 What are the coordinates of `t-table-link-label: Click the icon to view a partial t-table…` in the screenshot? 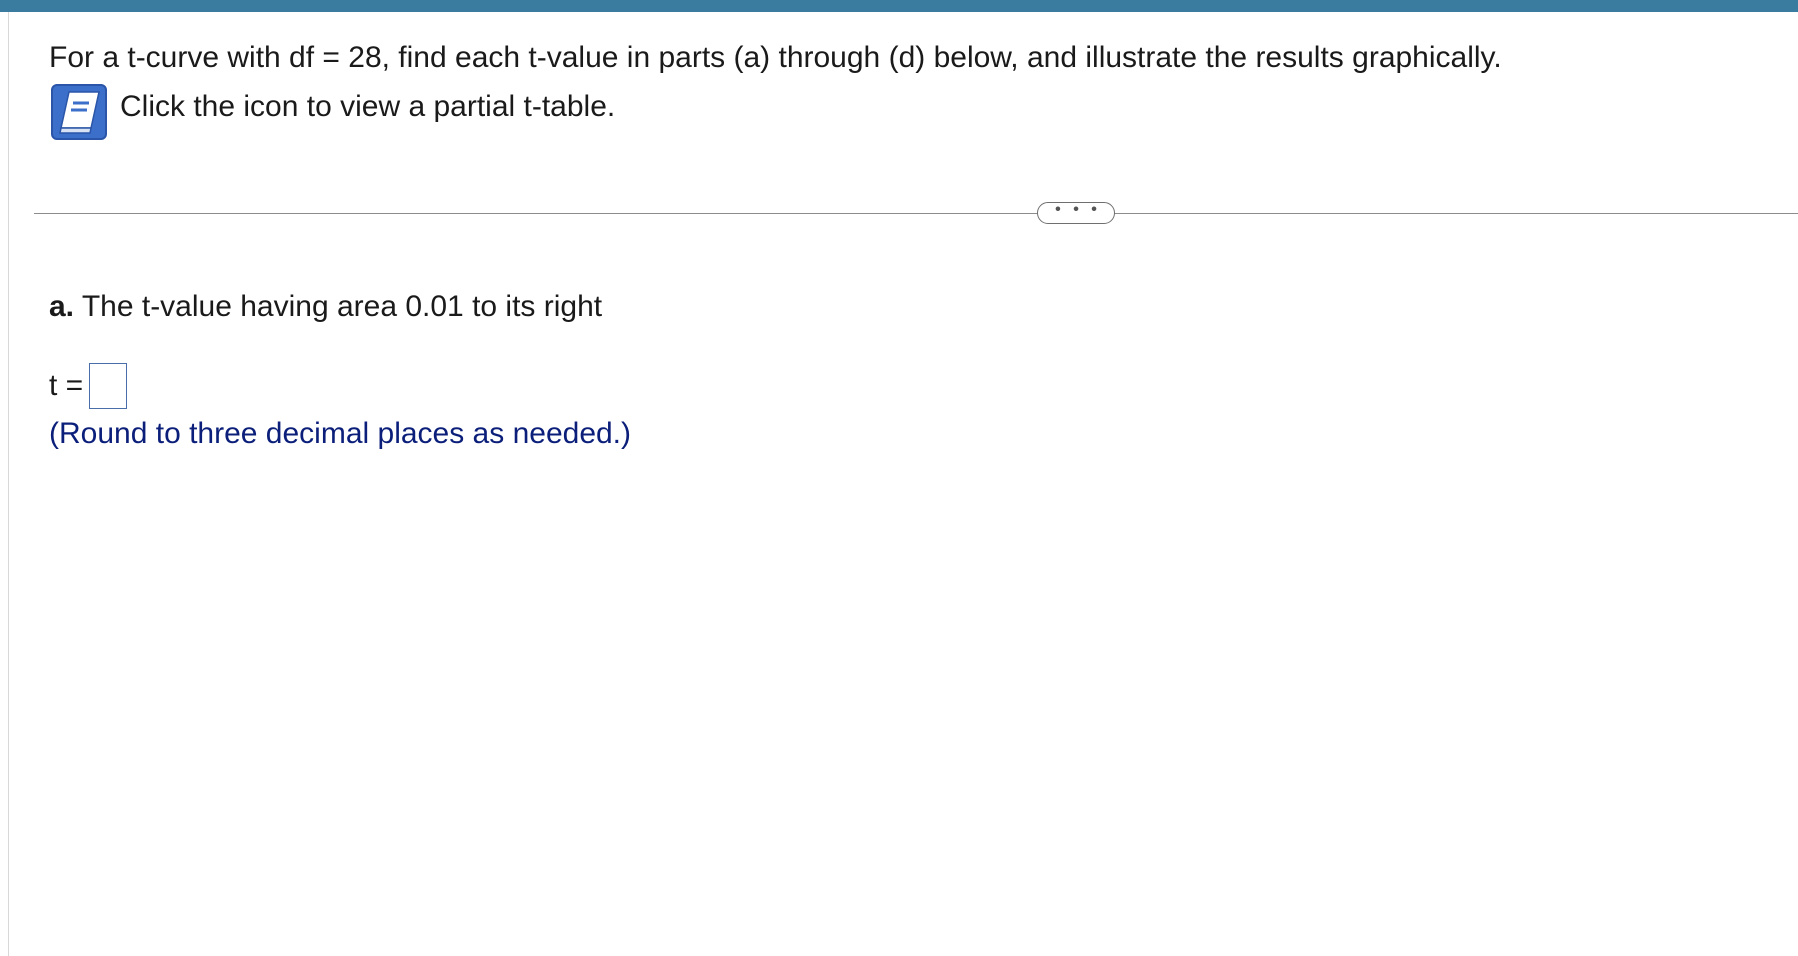 It's located at (367, 107).